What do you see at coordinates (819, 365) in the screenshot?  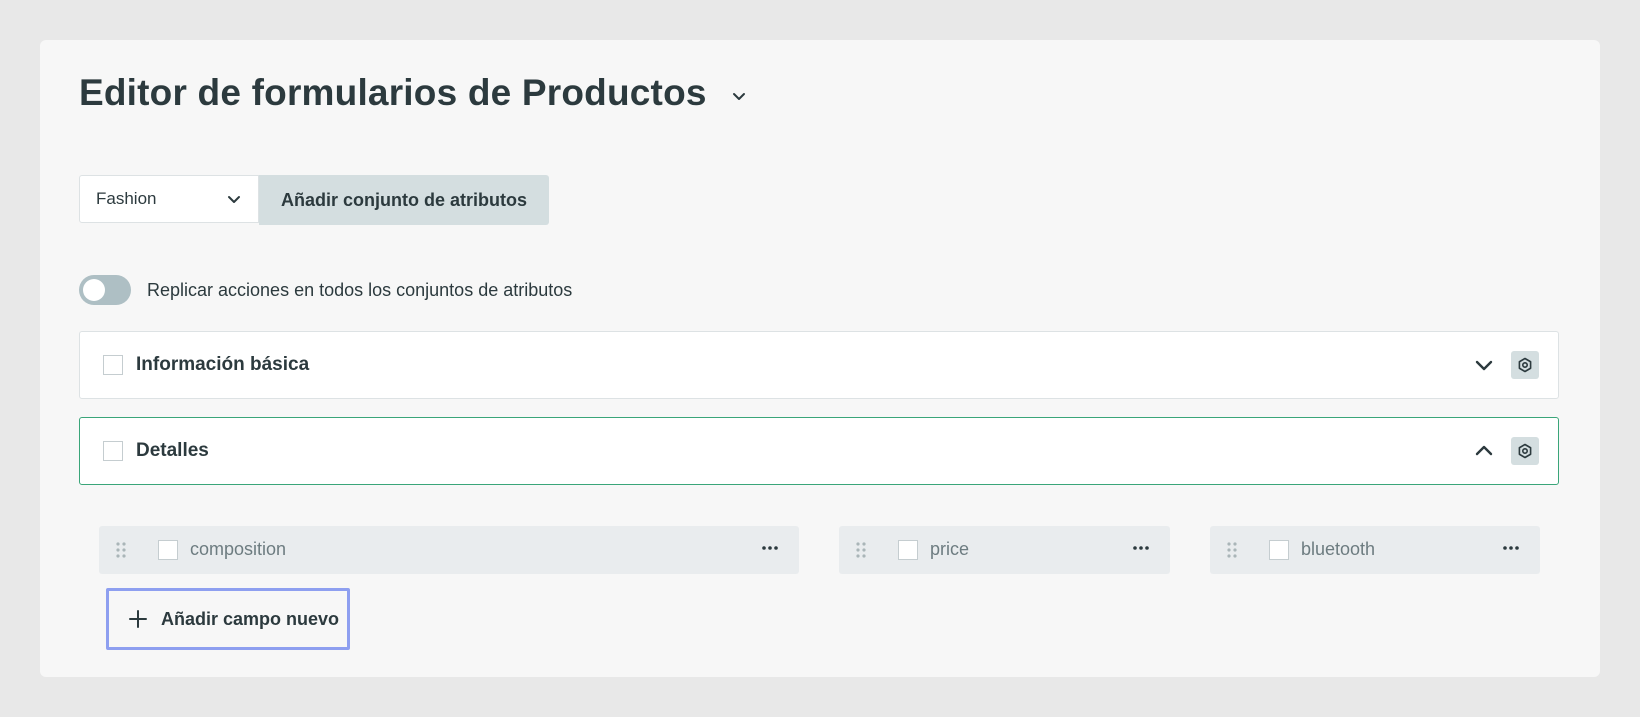 I see `section-informacion-basica: Información básica` at bounding box center [819, 365].